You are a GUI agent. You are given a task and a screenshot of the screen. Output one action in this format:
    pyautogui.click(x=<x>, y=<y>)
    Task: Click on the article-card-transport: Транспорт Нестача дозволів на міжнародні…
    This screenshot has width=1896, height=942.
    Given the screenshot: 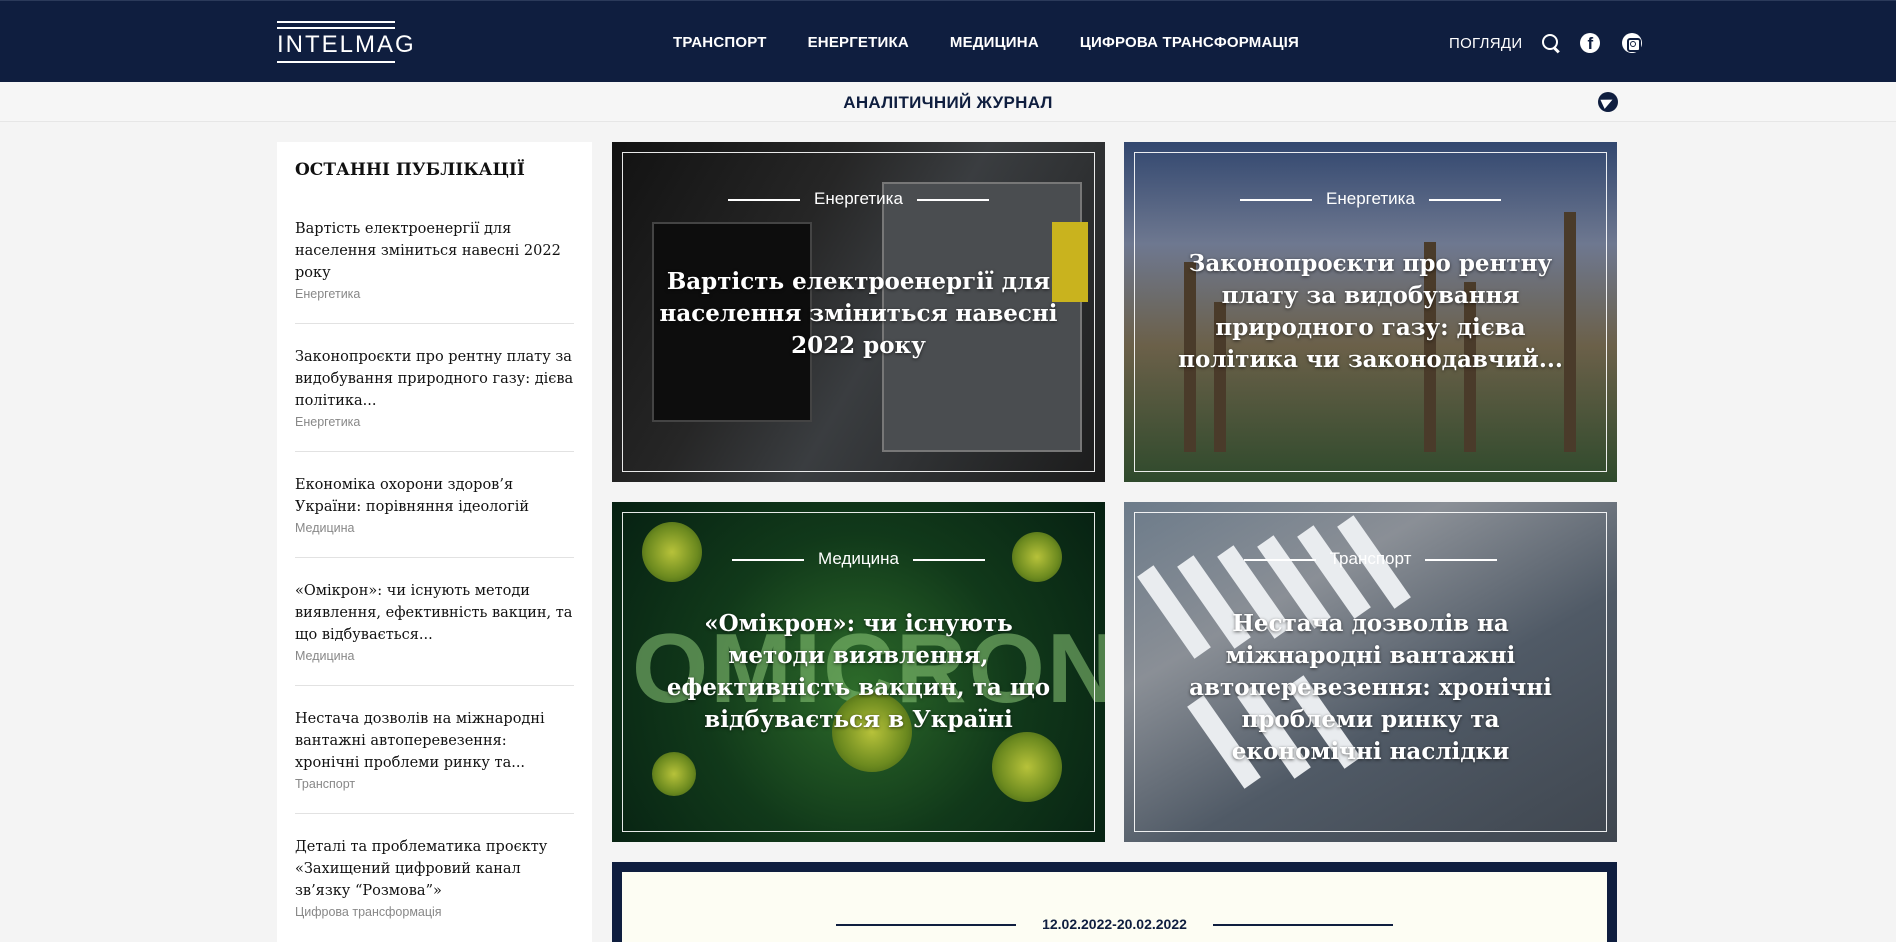 What is the action you would take?
    pyautogui.click(x=1370, y=672)
    